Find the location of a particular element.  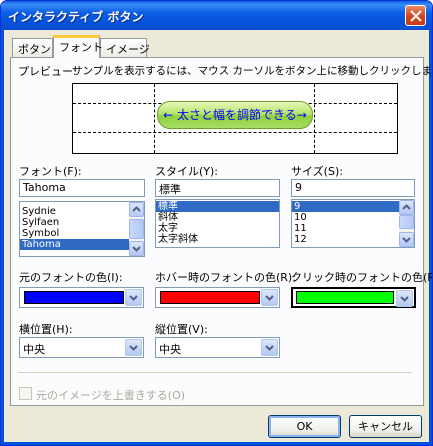

size-scrollbar is located at coordinates (406, 223).